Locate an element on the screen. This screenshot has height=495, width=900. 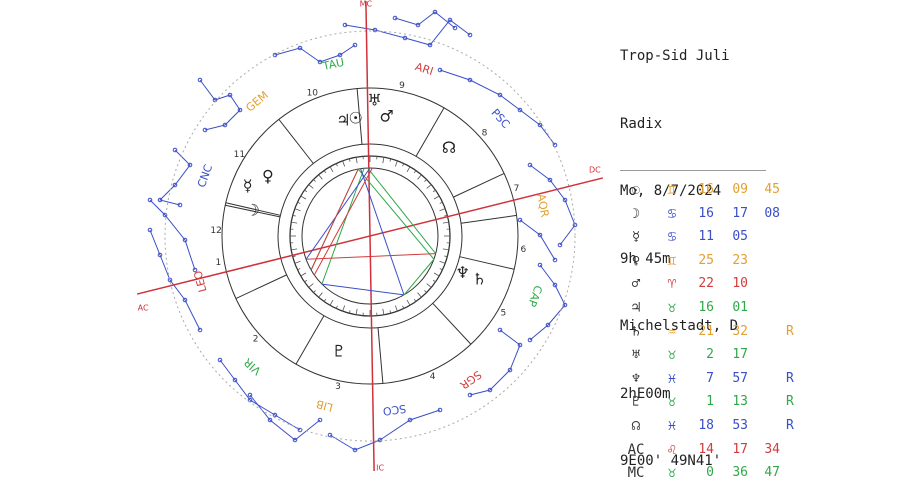
house-number: 3 is located at coordinates (338, 387).